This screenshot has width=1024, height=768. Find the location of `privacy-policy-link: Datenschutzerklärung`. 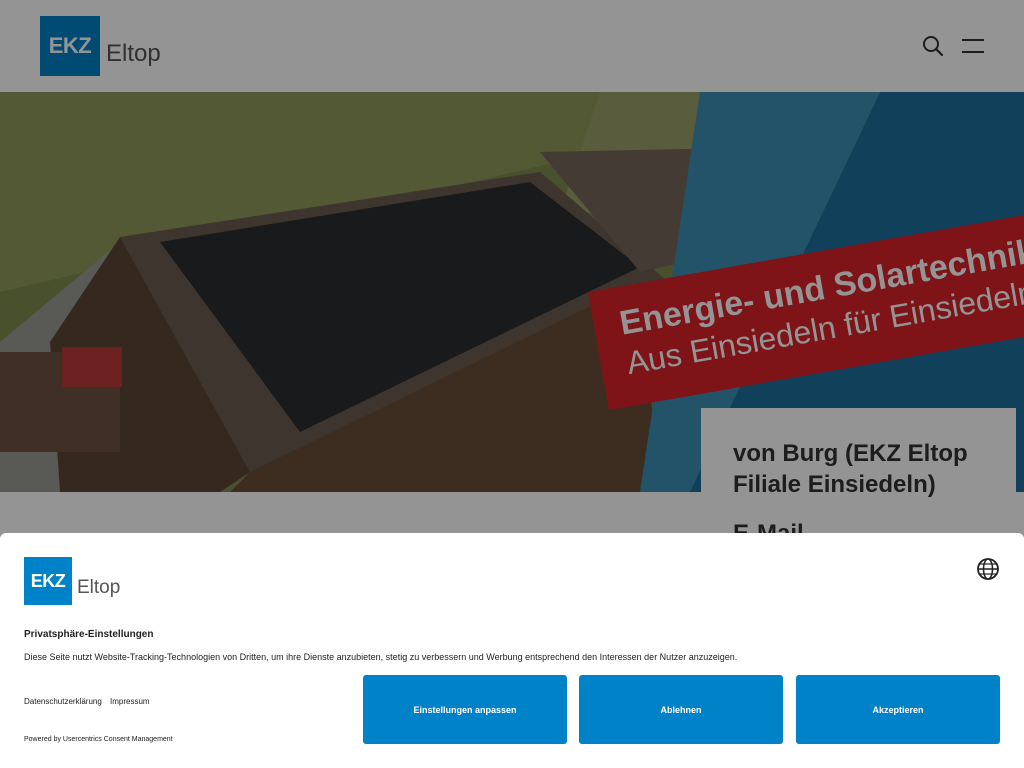

privacy-policy-link: Datenschutzerklärung is located at coordinates (63, 701).